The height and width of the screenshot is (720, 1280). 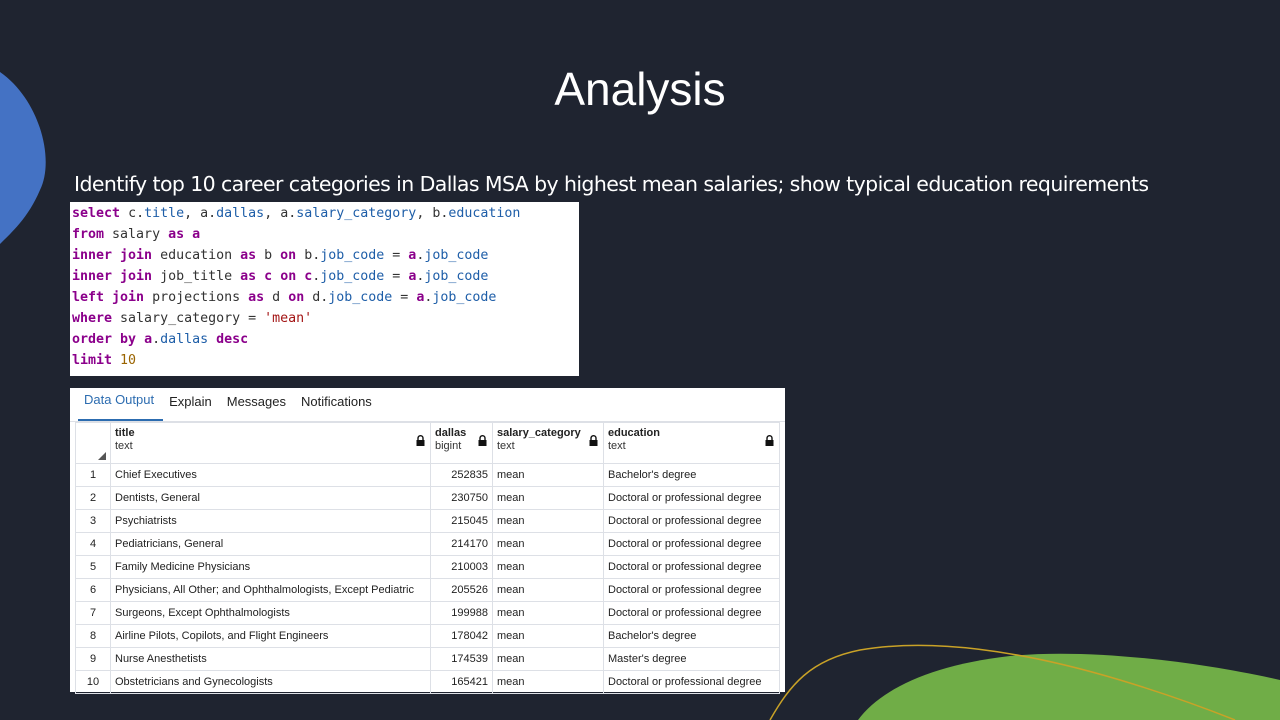 I want to click on green-decorative-shape, so click(x=1069, y=686).